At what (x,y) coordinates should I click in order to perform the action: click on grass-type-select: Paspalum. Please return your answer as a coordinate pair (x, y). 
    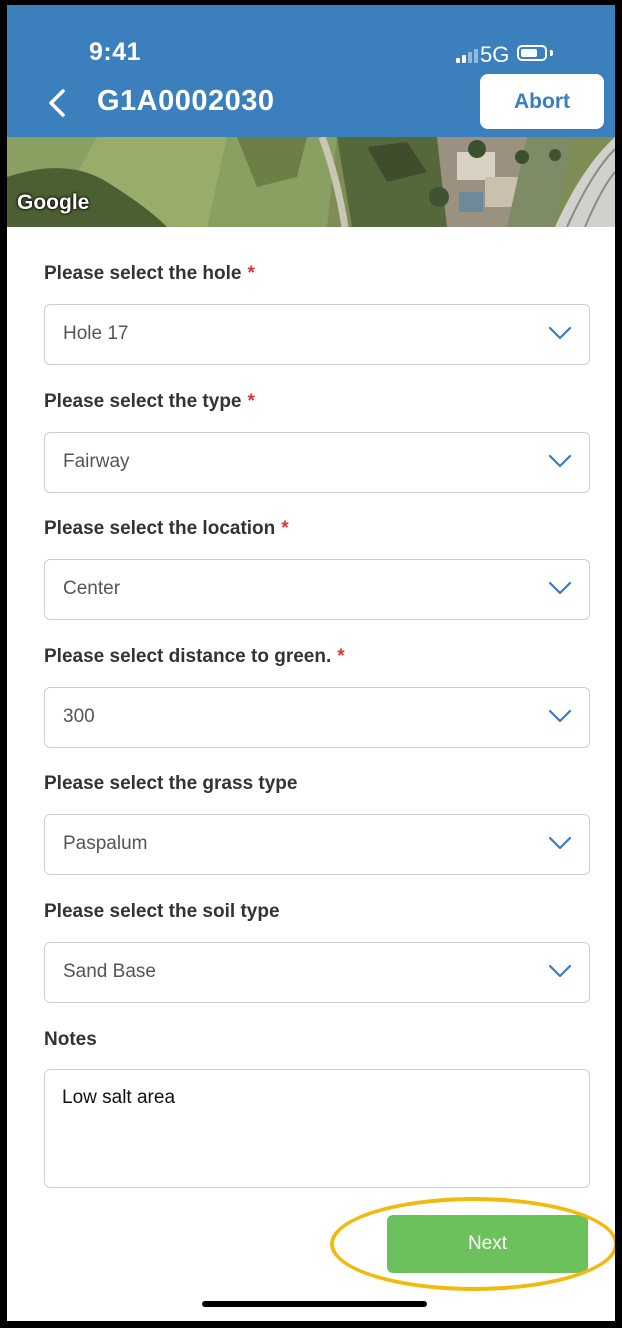
    Looking at the image, I should click on (317, 844).